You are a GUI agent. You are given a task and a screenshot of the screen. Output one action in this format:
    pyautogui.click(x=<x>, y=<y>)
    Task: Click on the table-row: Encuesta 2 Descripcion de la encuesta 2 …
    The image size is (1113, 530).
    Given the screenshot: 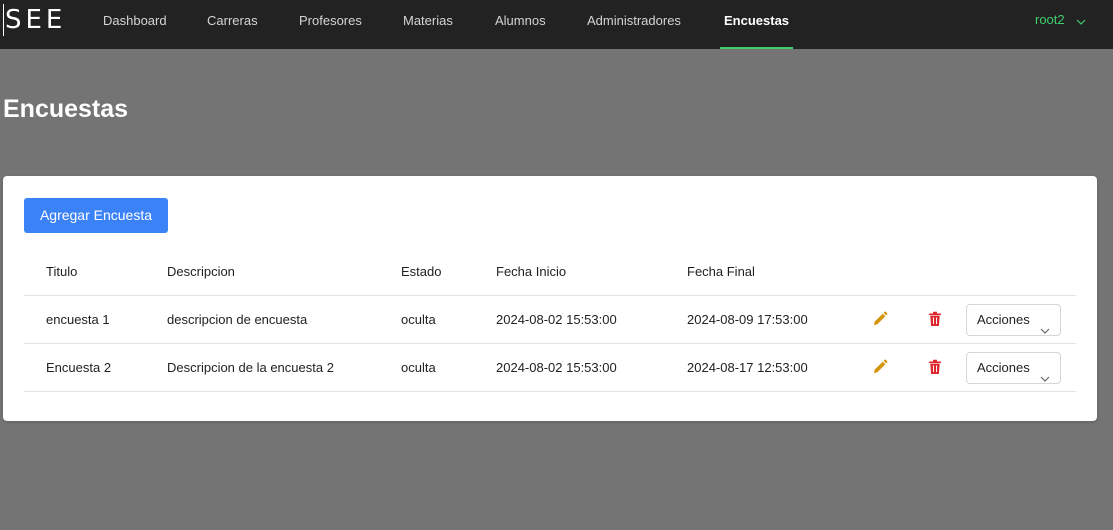 What is the action you would take?
    pyautogui.click(x=550, y=368)
    